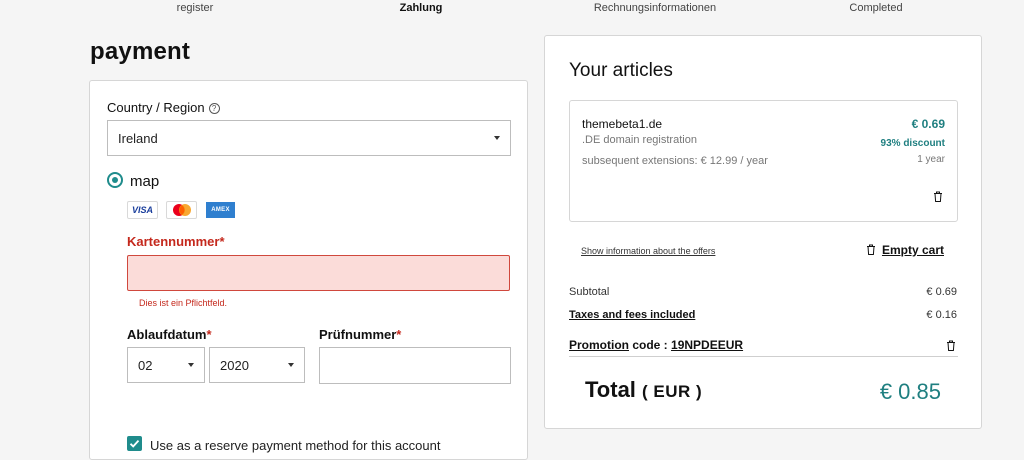 The height and width of the screenshot is (460, 1024). Describe the element at coordinates (134, 443) in the screenshot. I see `reserve-payment-checkbox` at that location.